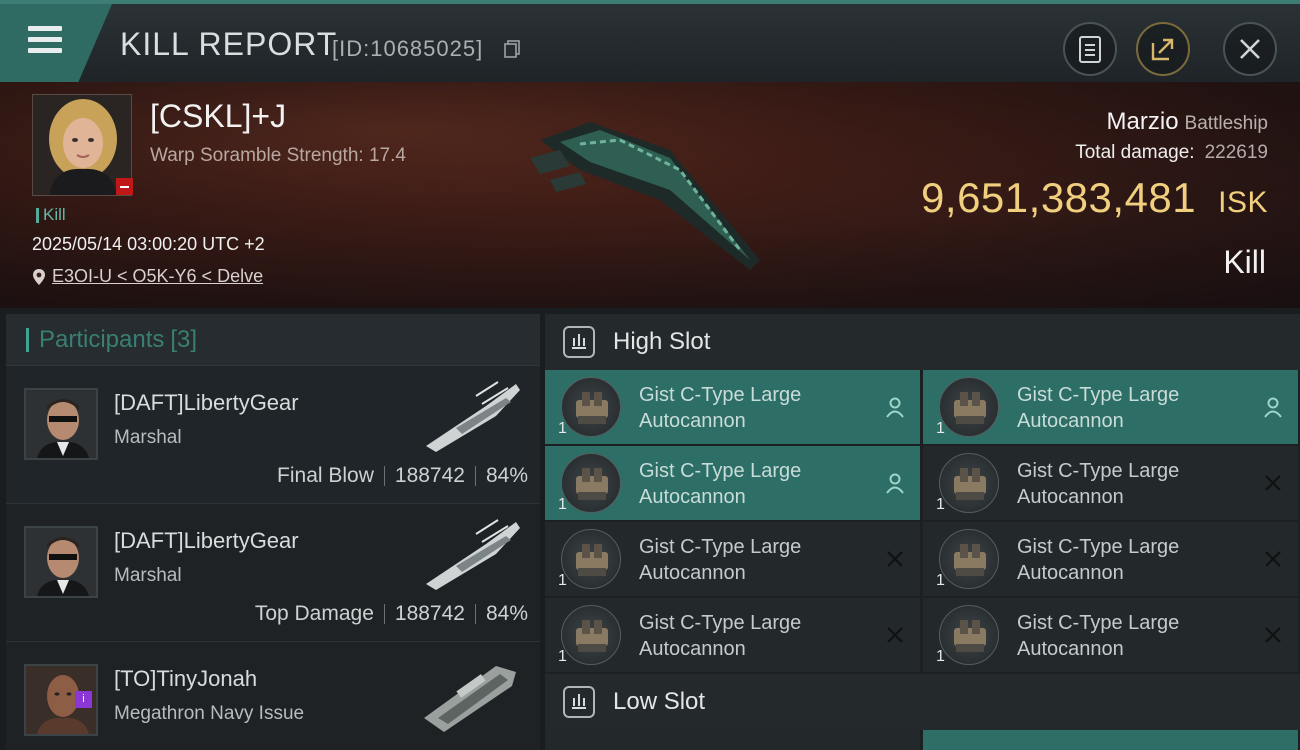 The width and height of the screenshot is (1300, 750). Describe the element at coordinates (273, 340) in the screenshot. I see `participants-tab: Participants [3]` at that location.